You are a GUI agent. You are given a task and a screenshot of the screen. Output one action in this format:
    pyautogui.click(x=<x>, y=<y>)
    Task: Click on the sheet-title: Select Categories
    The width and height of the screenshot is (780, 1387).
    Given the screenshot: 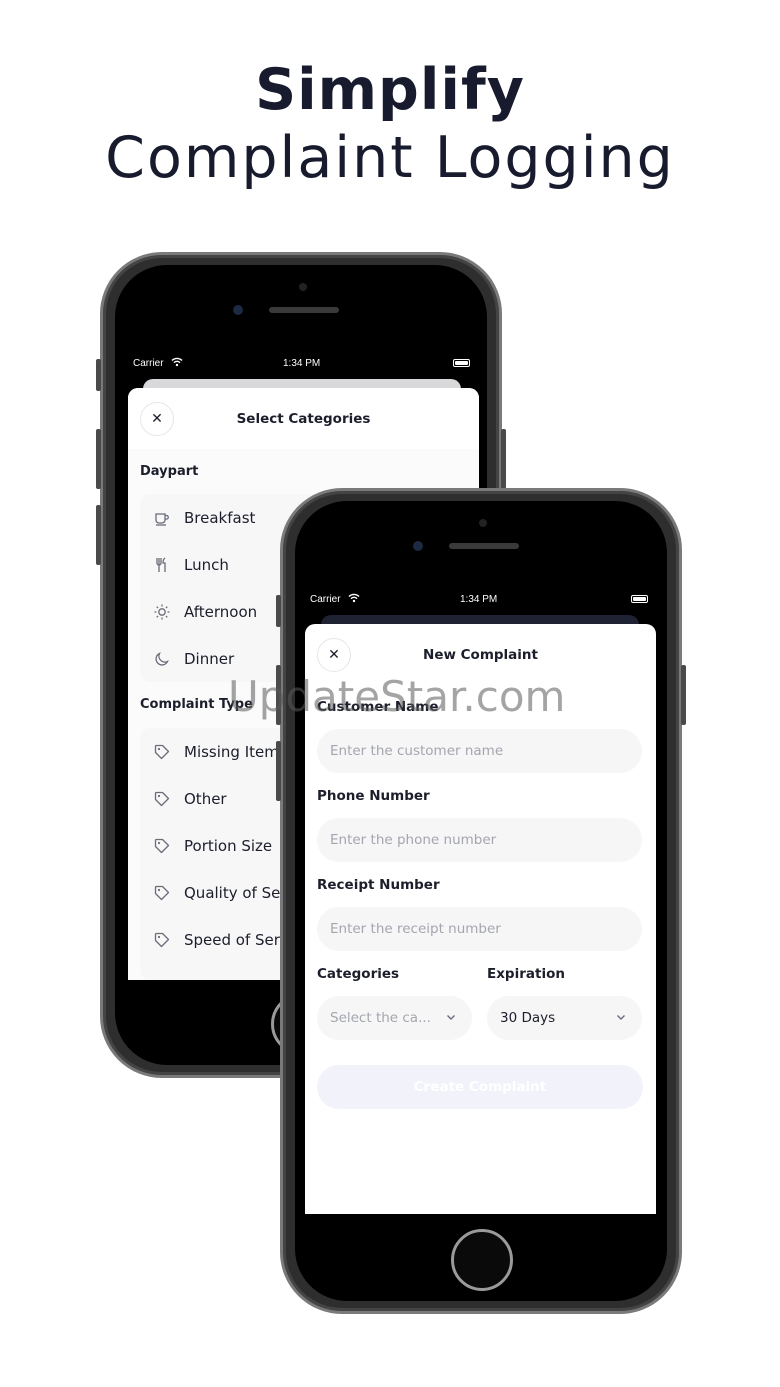 What is the action you would take?
    pyautogui.click(x=303, y=419)
    